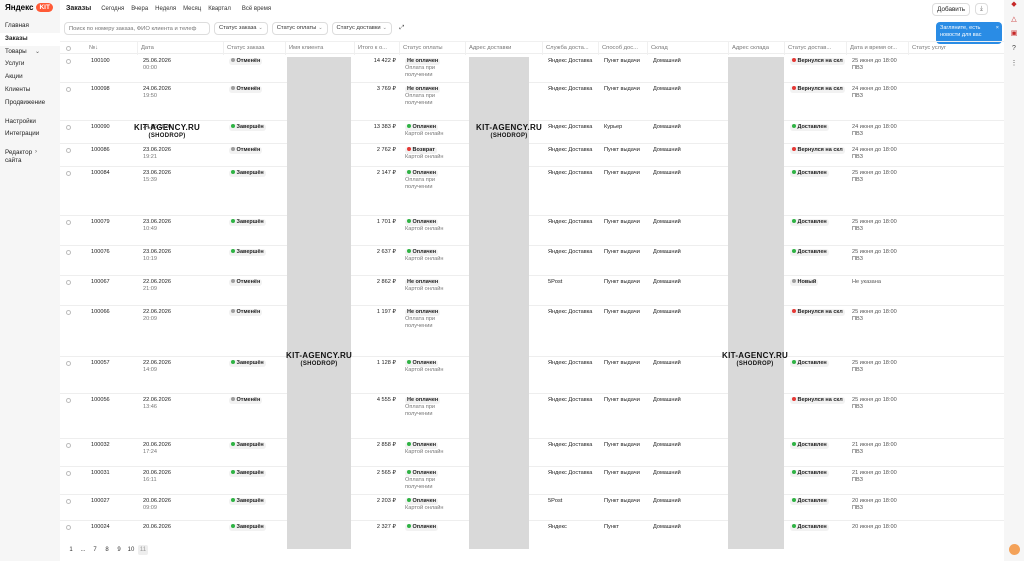 The height and width of the screenshot is (561, 1024). What do you see at coordinates (180, 48) in the screenshot?
I see `col-date: Дата` at bounding box center [180, 48].